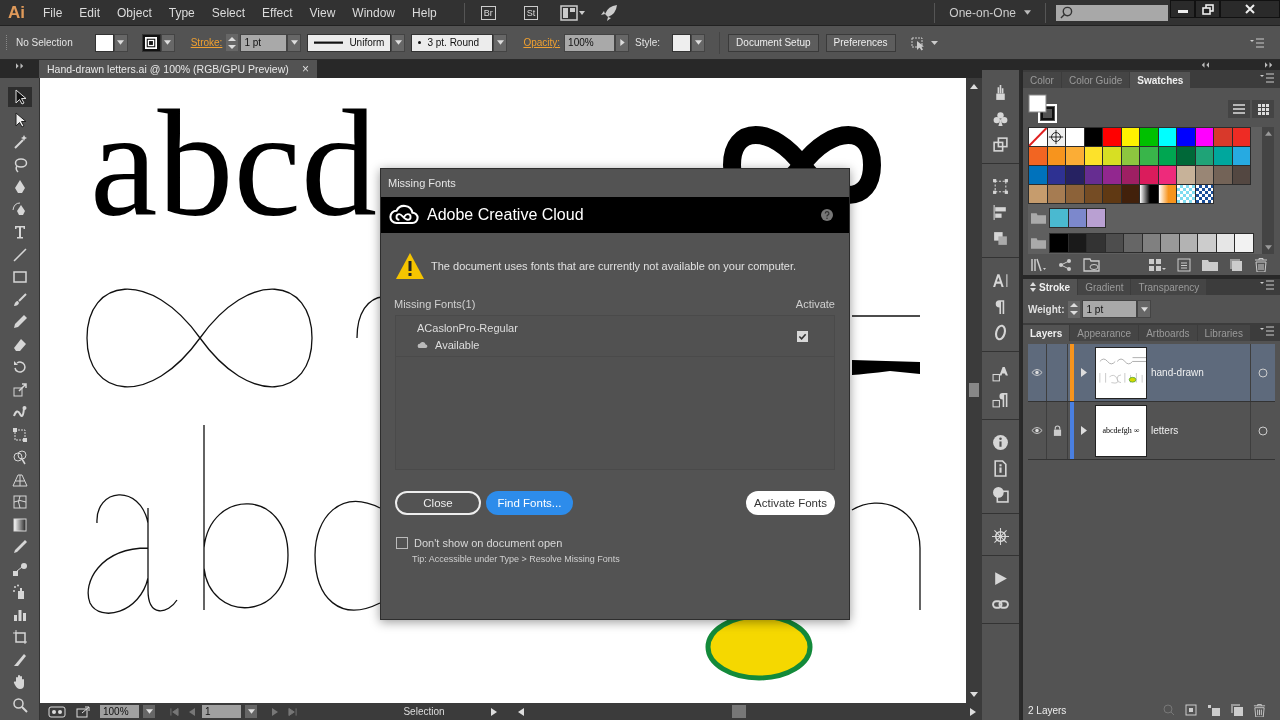  Describe the element at coordinates (16, 12) in the screenshot. I see `app-logo: Ai` at that location.